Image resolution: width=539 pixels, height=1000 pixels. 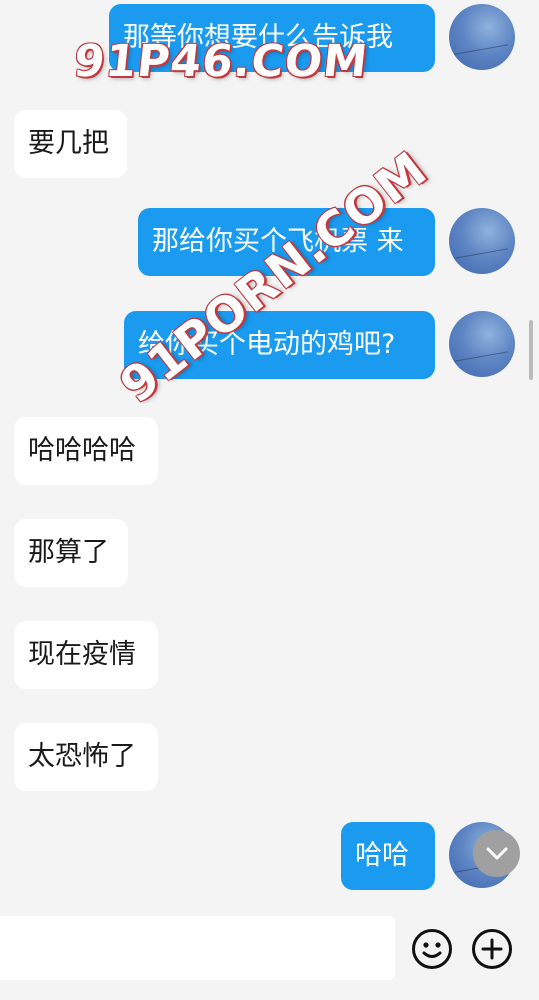 I want to click on message-bubble-incoming: 那算了, so click(x=71, y=553).